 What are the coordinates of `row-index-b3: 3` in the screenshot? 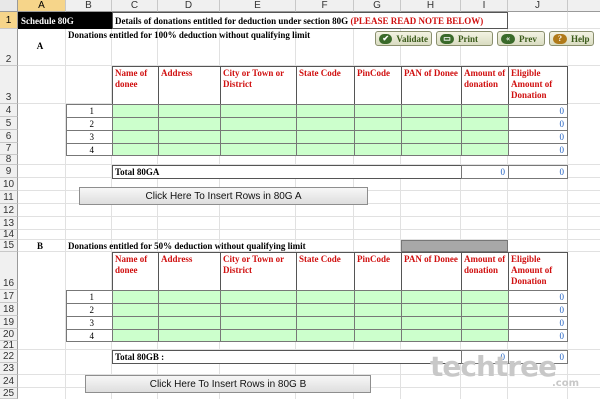 It's located at (89, 323).